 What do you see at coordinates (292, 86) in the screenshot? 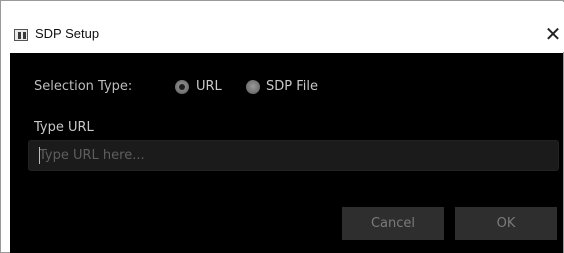
I see `sdp-file-radio-label: SDP File` at bounding box center [292, 86].